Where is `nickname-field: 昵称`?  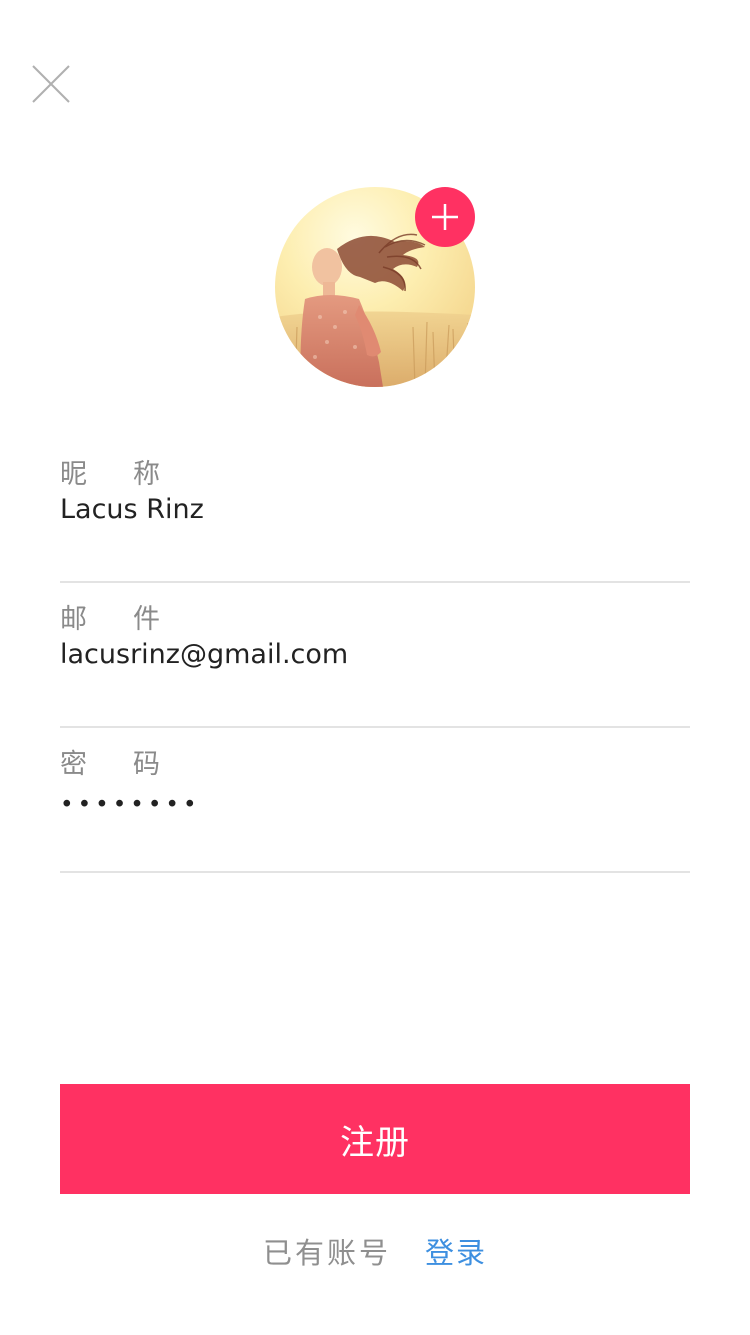 nickname-field: 昵称 is located at coordinates (375, 510).